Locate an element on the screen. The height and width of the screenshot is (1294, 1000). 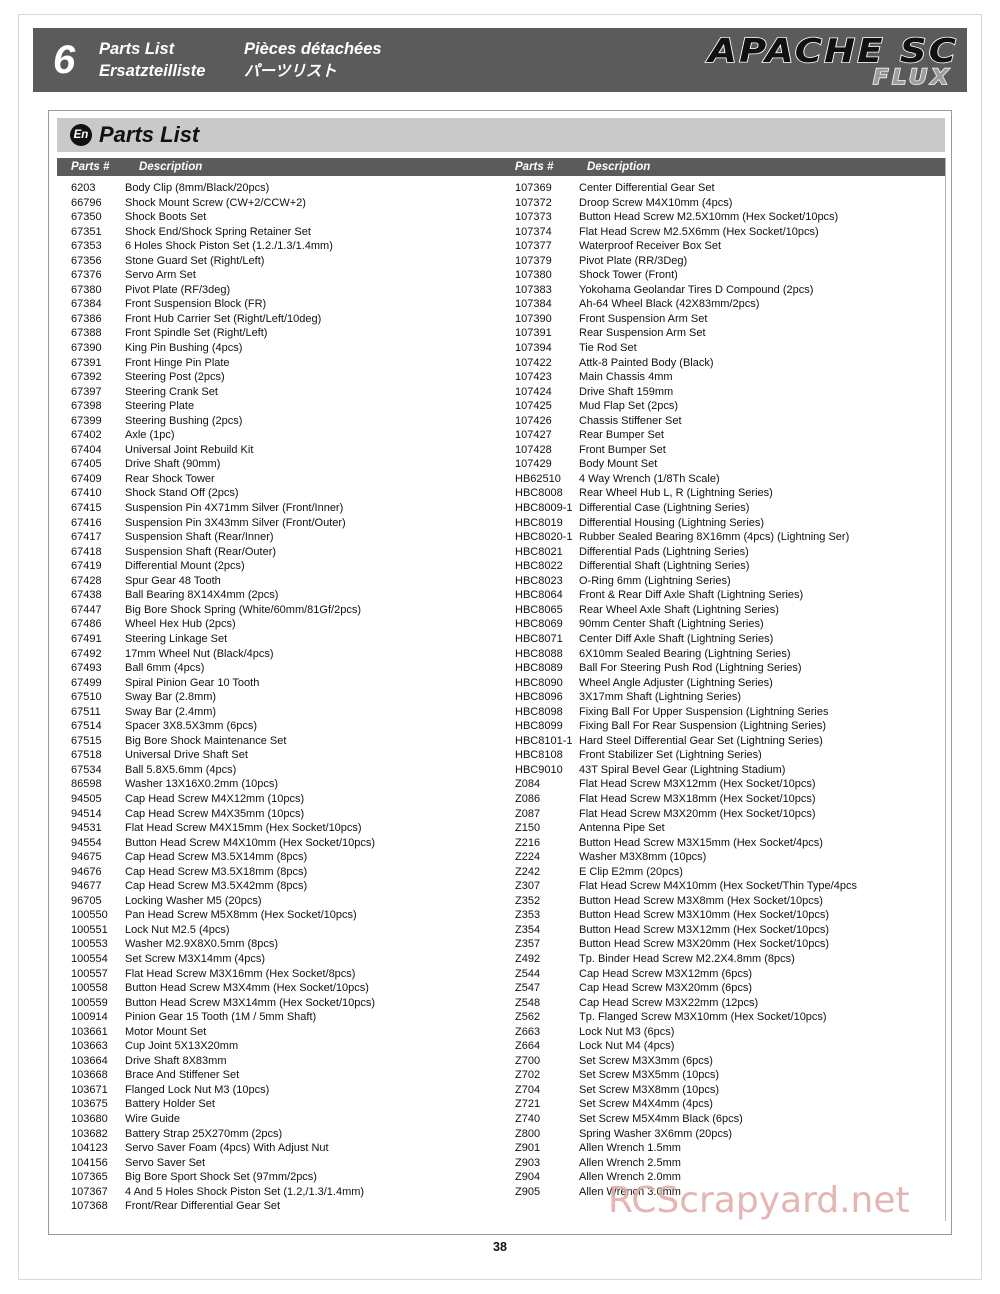
table-row: 67417 Suspension Shaft (Rear/Inner) is located at coordinates (279, 537).